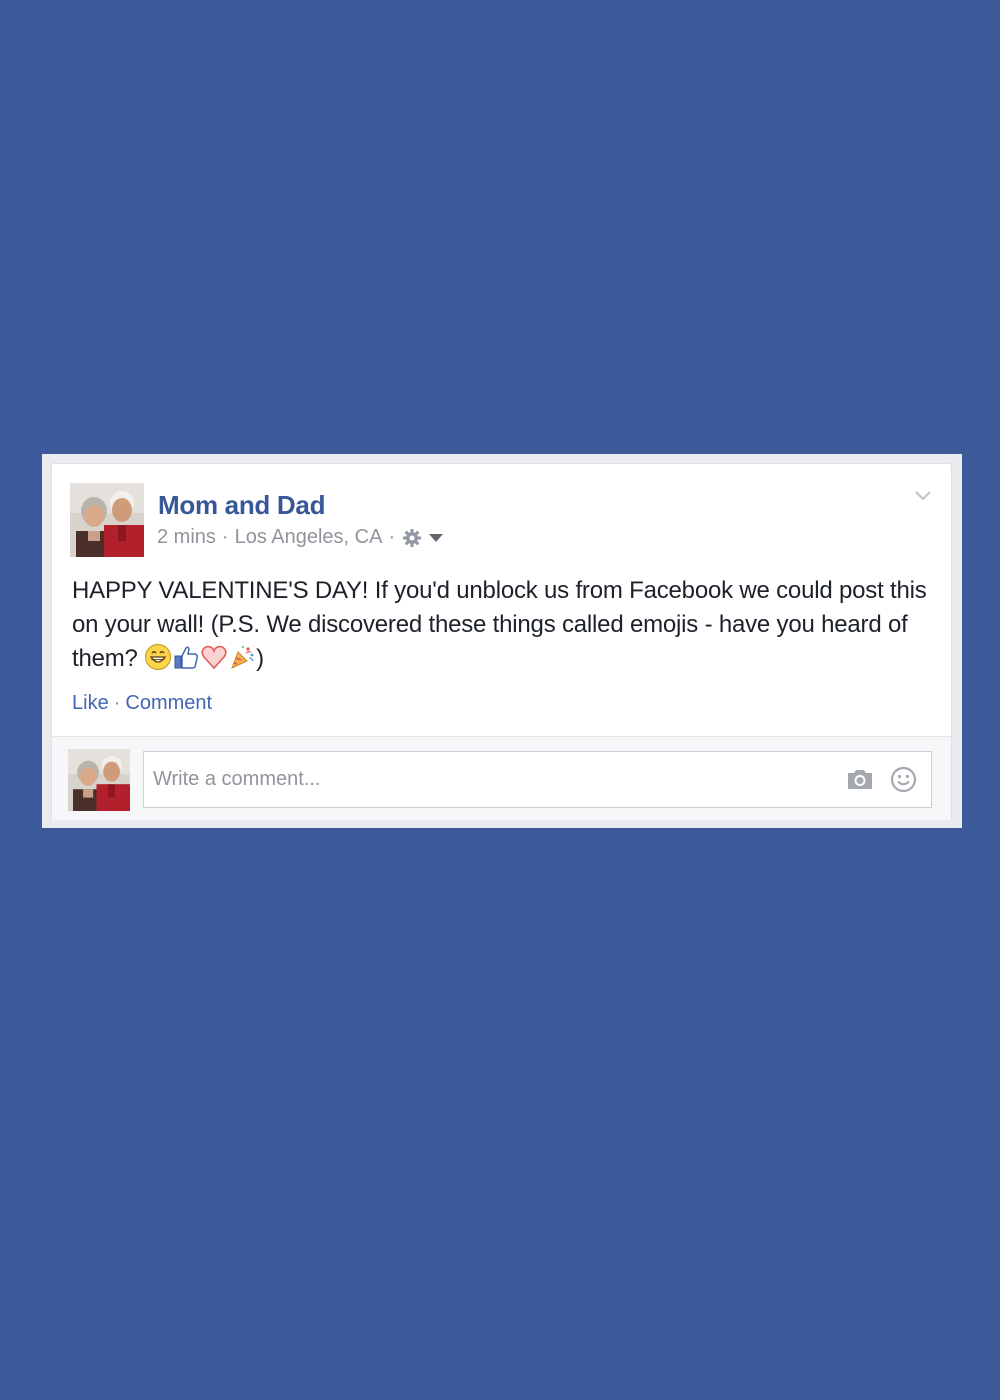  What do you see at coordinates (107, 520) in the screenshot?
I see `author-avatar` at bounding box center [107, 520].